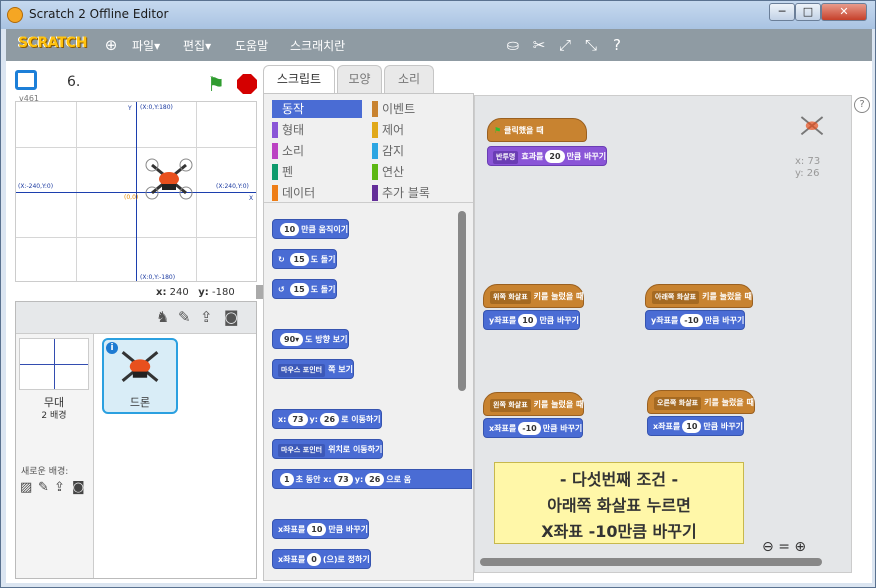 The width and height of the screenshot is (876, 588). Describe the element at coordinates (510, 405) in the screenshot. I see `dropdown-key: 왼쪽 화살표` at that location.